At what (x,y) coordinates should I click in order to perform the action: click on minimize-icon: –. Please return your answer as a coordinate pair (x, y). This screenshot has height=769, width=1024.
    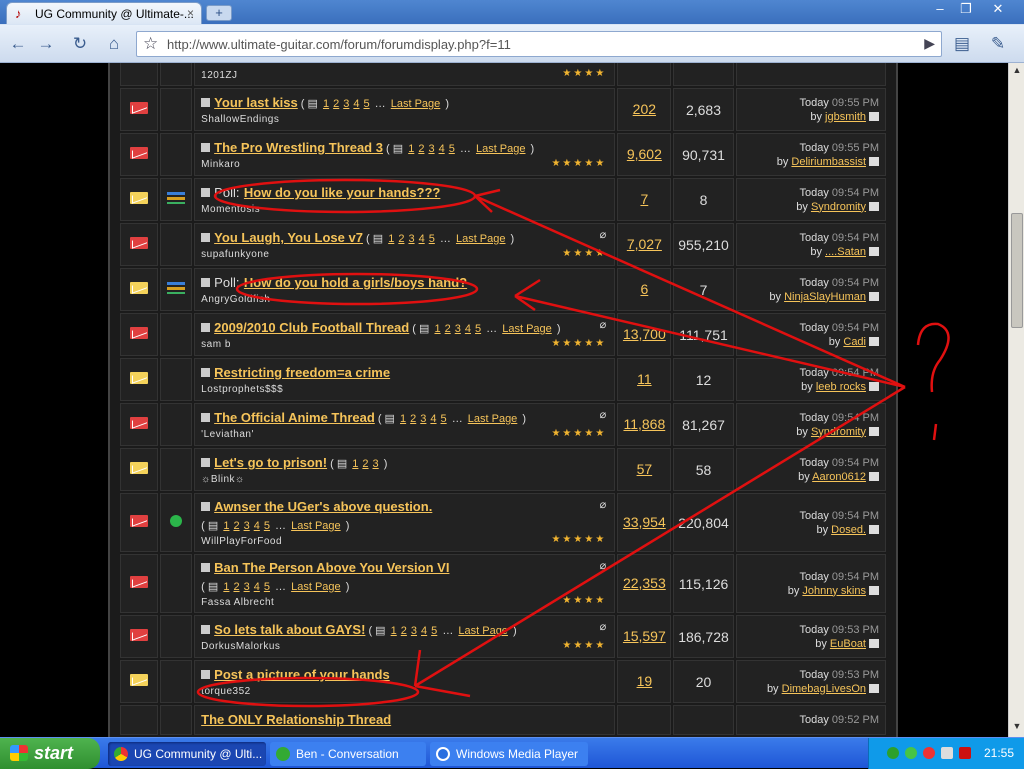
    Looking at the image, I should click on (940, 9).